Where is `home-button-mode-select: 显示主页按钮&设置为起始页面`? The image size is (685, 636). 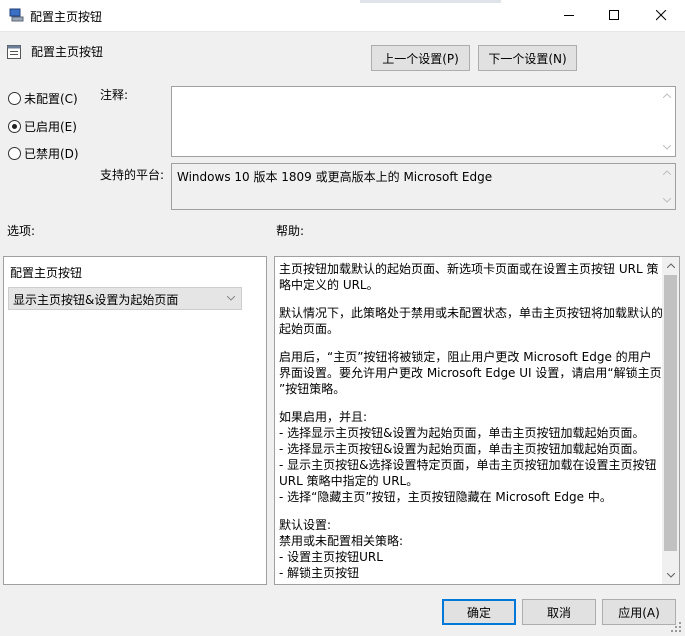
home-button-mode-select: 显示主页按钮&设置为起始页面 is located at coordinates (125, 298).